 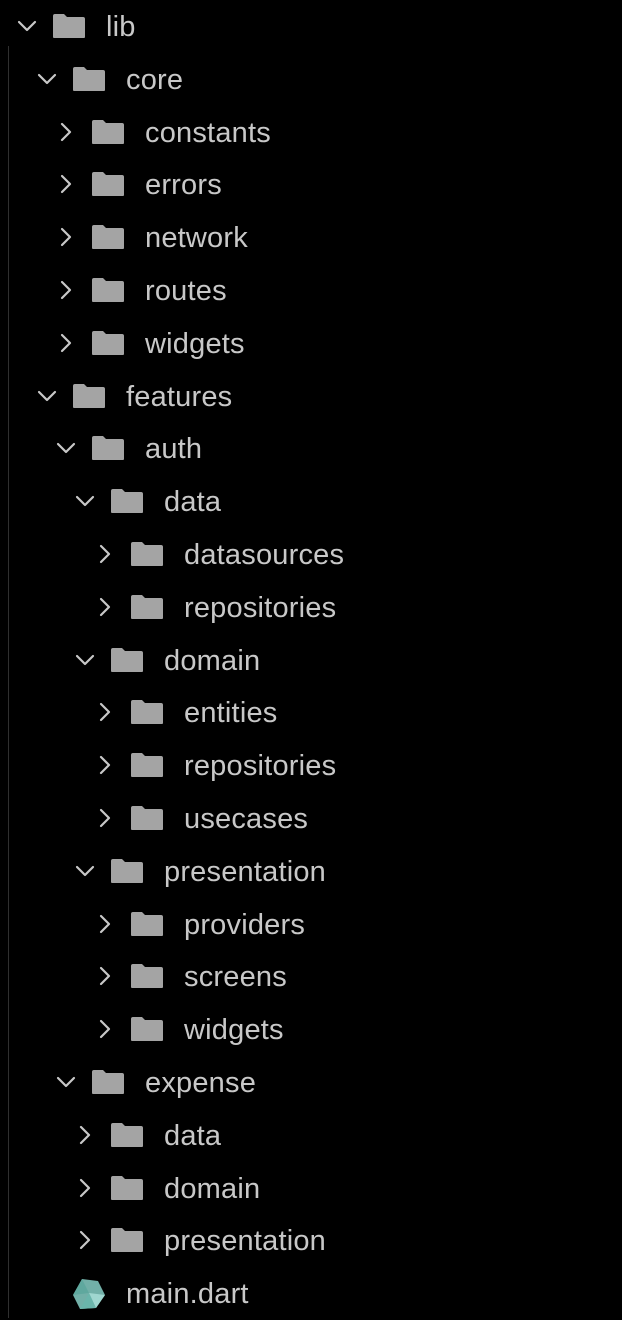 I want to click on tree-row-features: features, so click(x=311, y=396).